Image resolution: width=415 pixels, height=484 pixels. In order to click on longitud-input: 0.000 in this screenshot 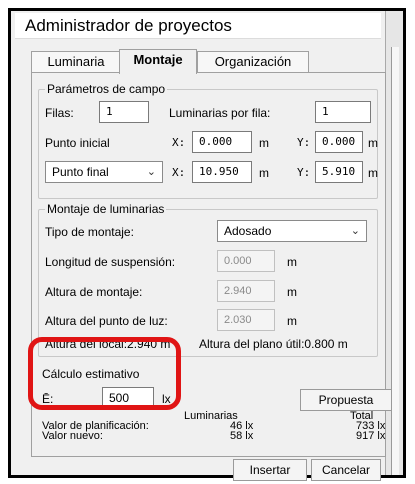, I will do `click(246, 261)`.